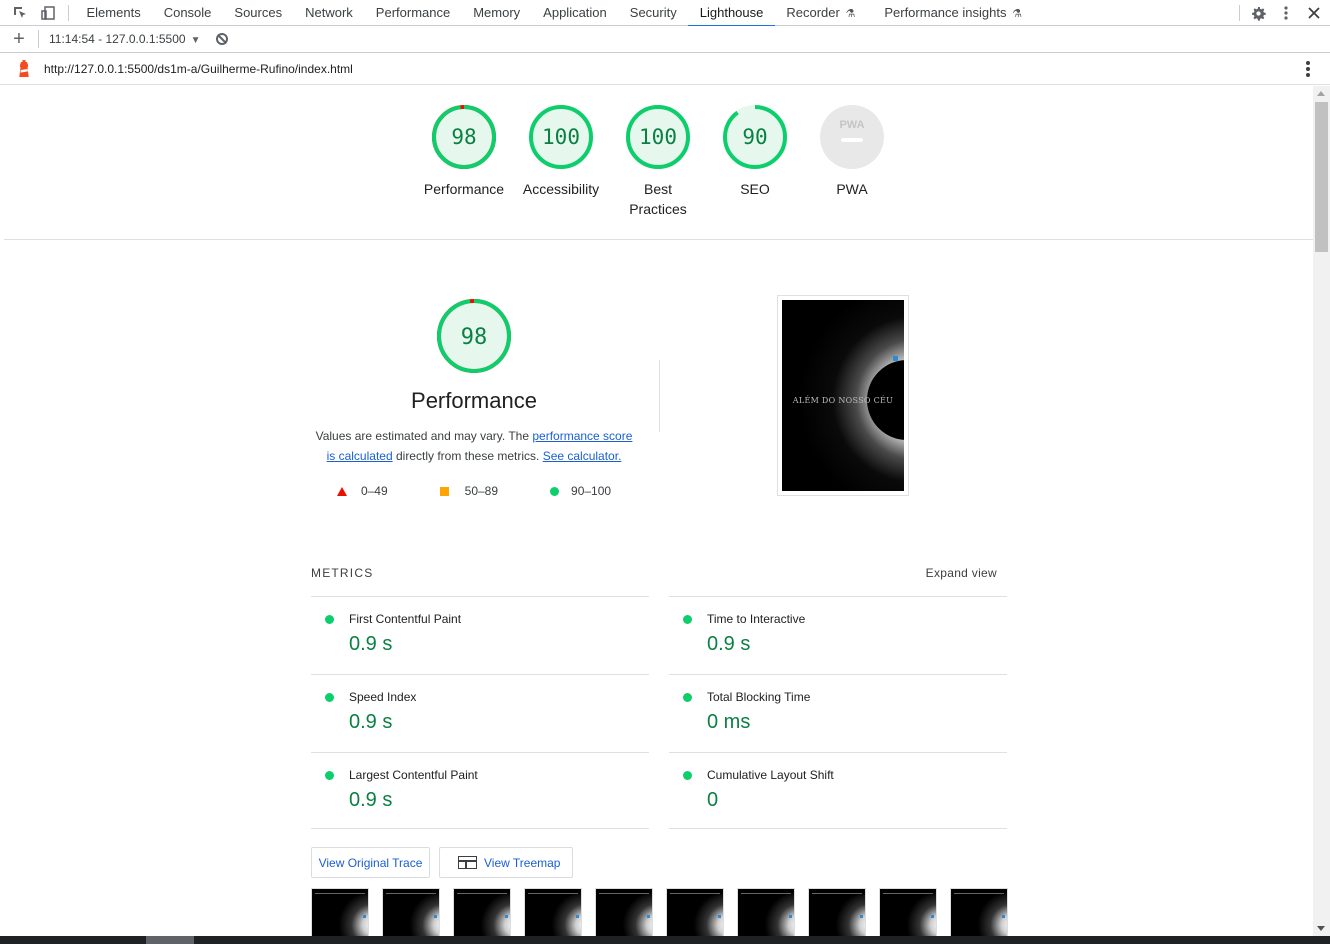  What do you see at coordinates (953, 13) in the screenshot?
I see `tab-performance-insights: Performance insights ⚗` at bounding box center [953, 13].